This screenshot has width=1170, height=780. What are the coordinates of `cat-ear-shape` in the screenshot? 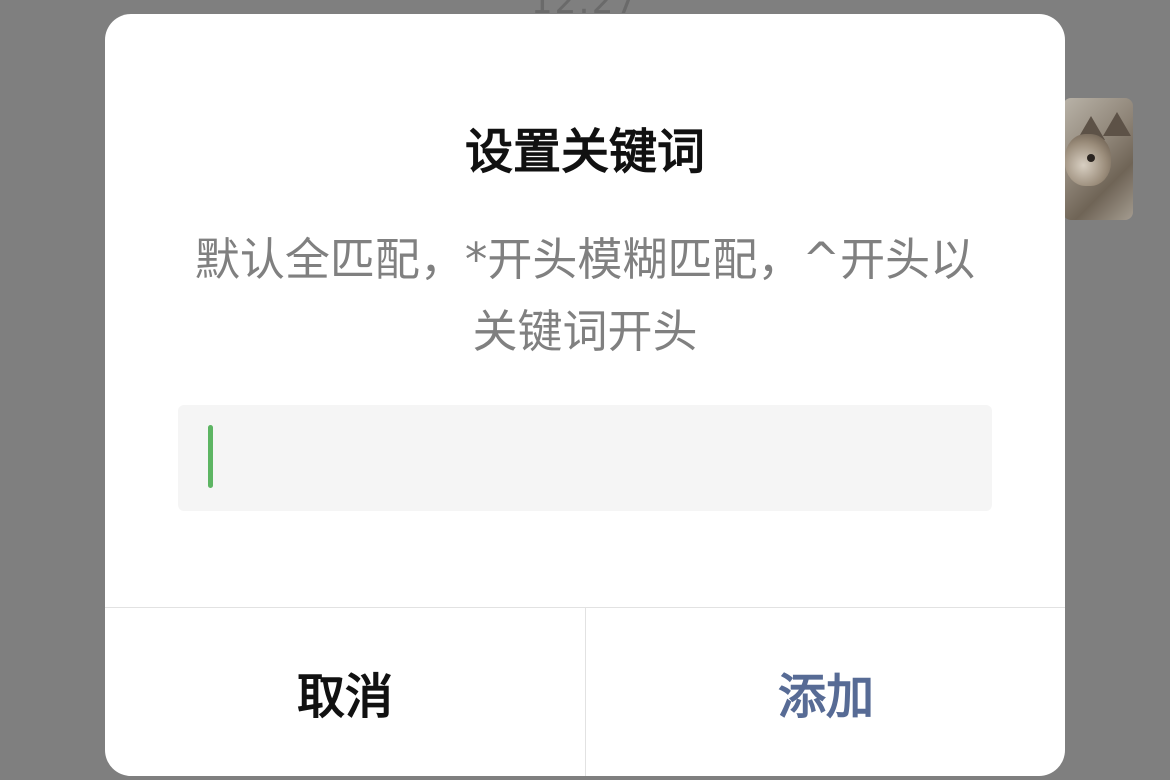 It's located at (1117, 124).